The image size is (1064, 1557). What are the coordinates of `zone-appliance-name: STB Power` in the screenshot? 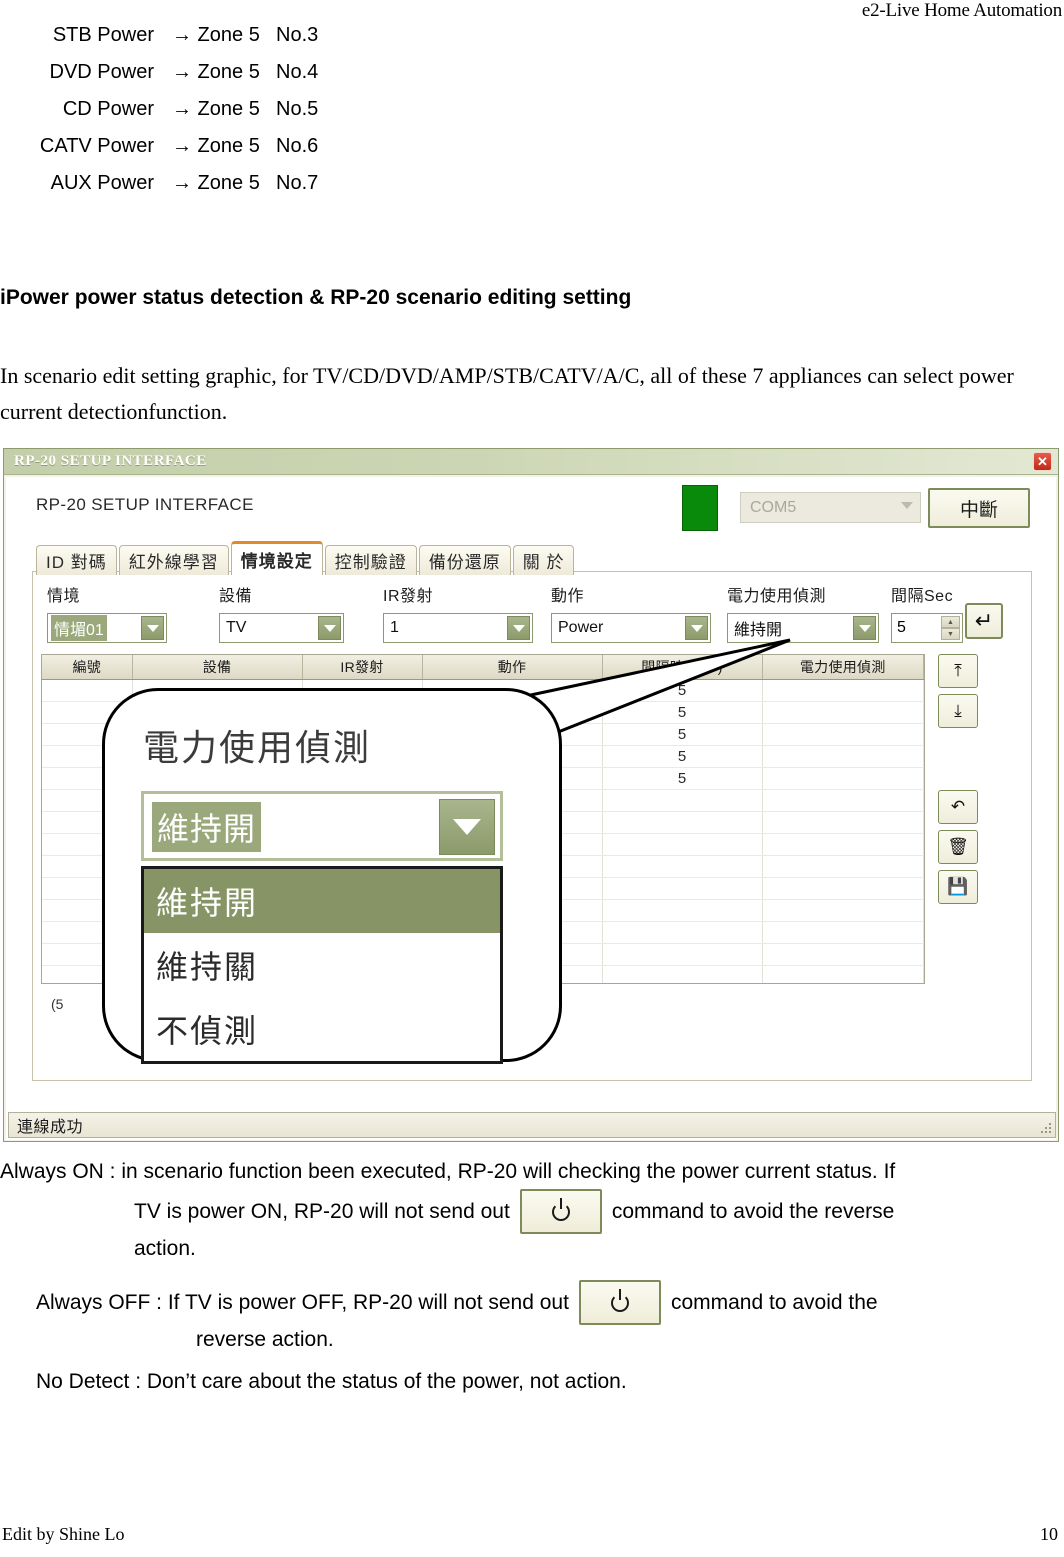 It's located at (103, 35).